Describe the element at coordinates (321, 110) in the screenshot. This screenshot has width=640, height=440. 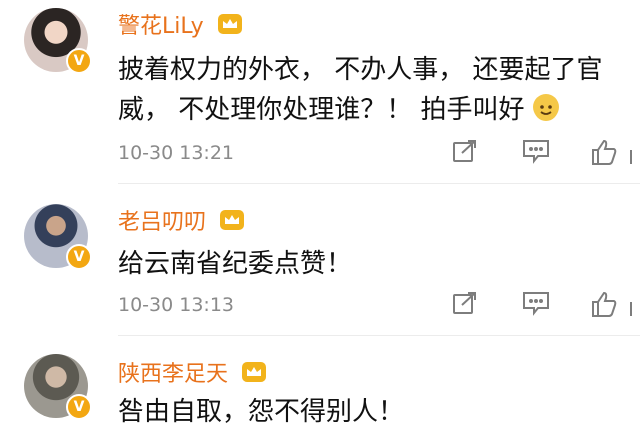
I see `comment-text-span: 威， 不处理你处理谁？！ 拍手叫好` at that location.